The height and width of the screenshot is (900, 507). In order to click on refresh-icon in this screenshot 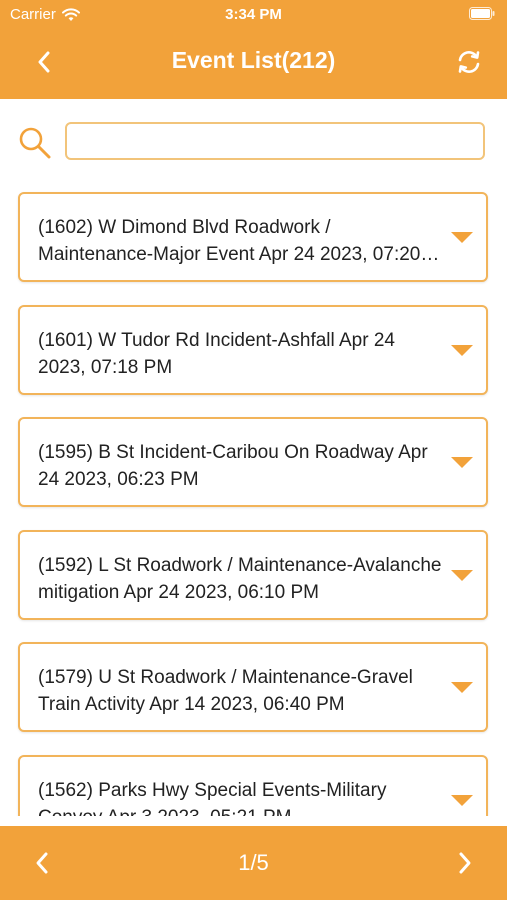, I will do `click(469, 62)`.